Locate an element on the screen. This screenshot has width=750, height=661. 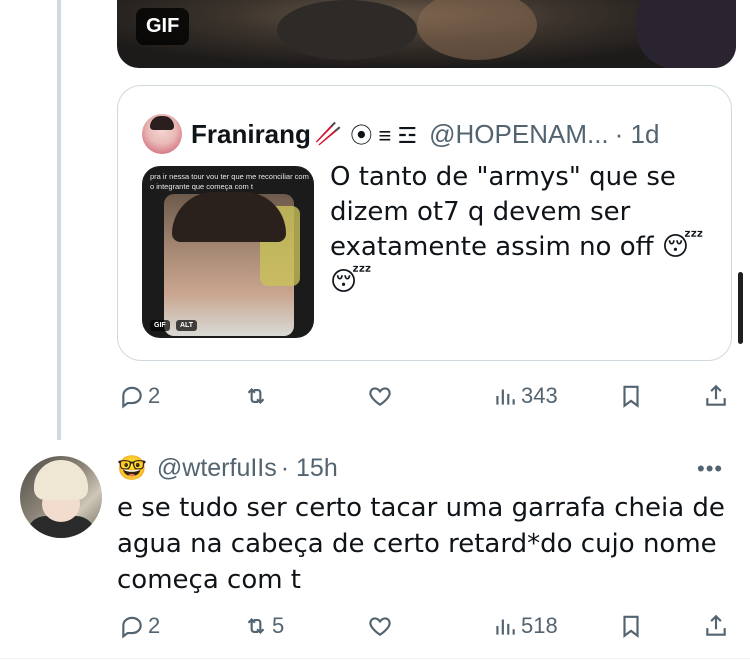
views-count: 518 is located at coordinates (539, 625).